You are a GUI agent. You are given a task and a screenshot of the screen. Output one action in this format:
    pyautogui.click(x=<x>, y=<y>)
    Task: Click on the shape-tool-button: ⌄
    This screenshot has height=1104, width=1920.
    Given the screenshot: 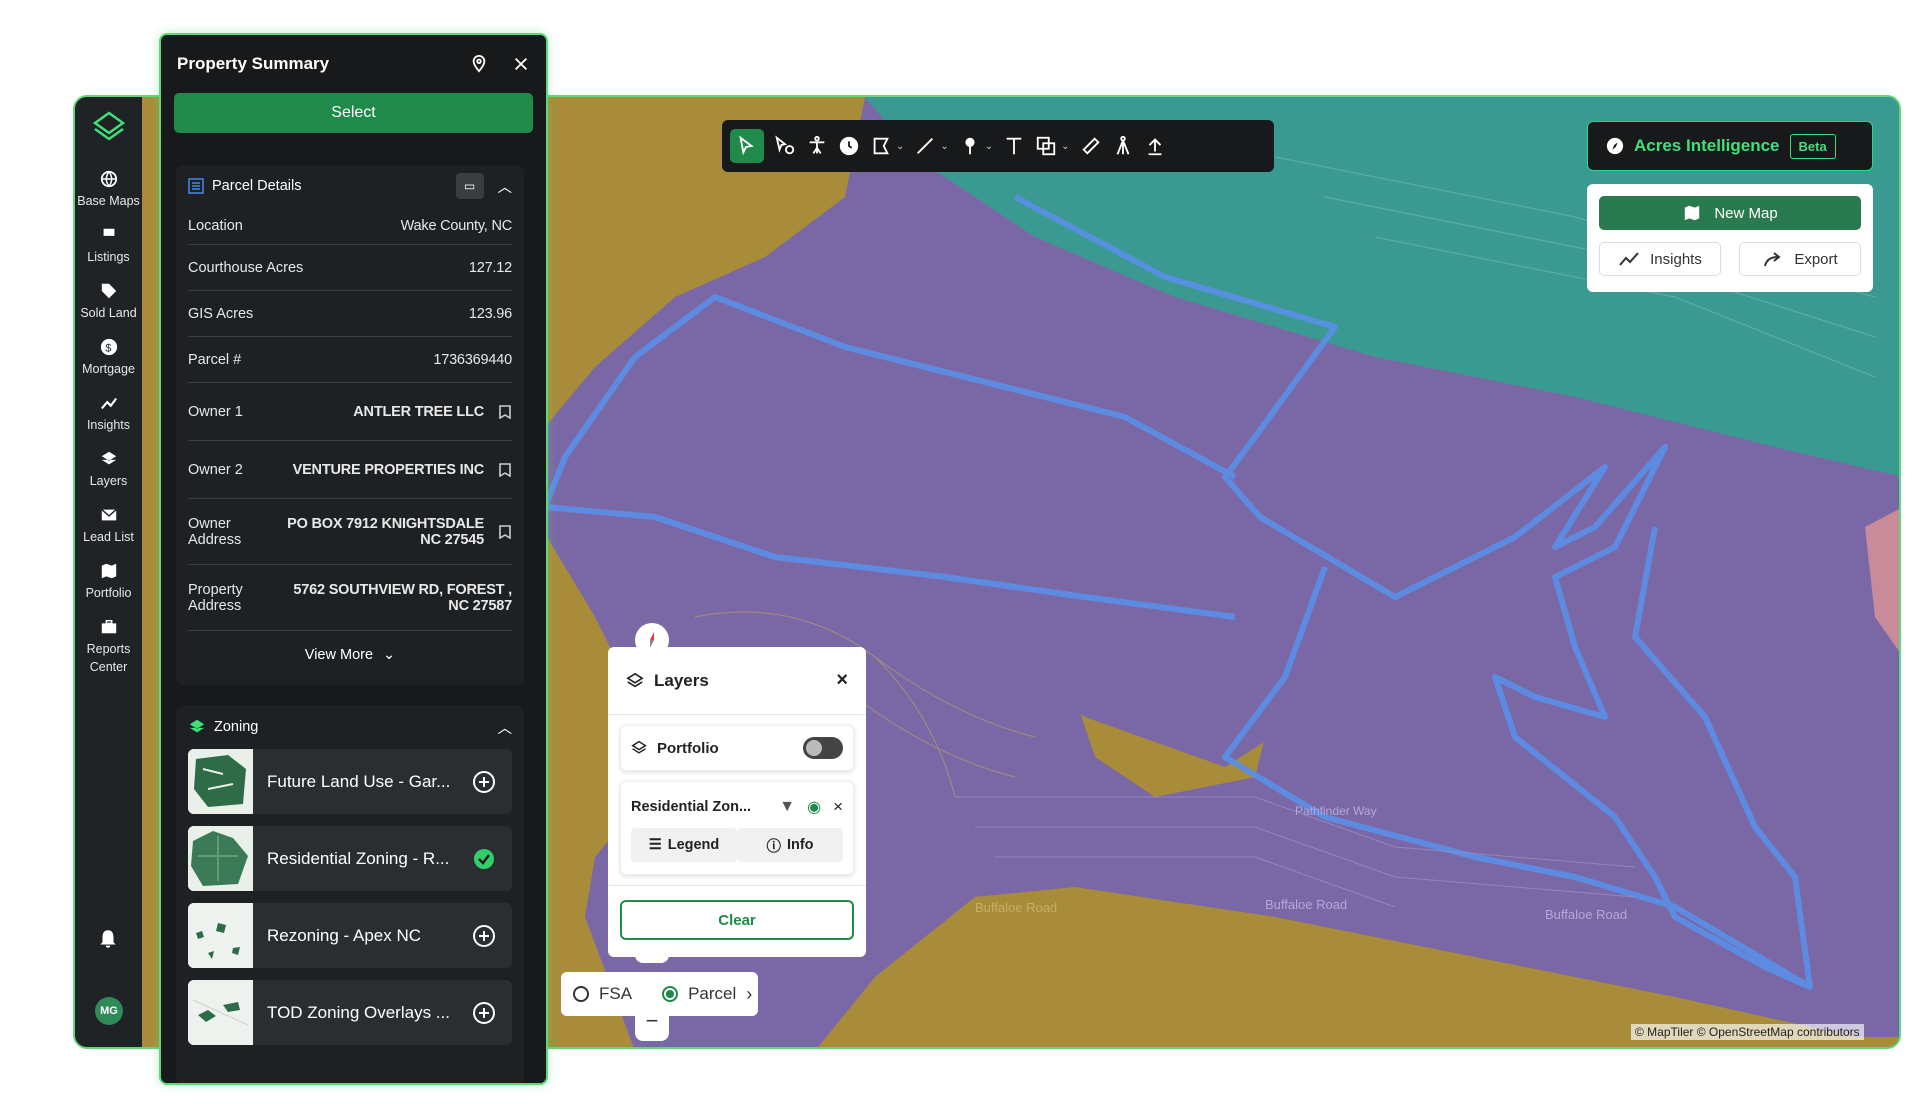 What is the action you would take?
    pyautogui.click(x=1052, y=146)
    